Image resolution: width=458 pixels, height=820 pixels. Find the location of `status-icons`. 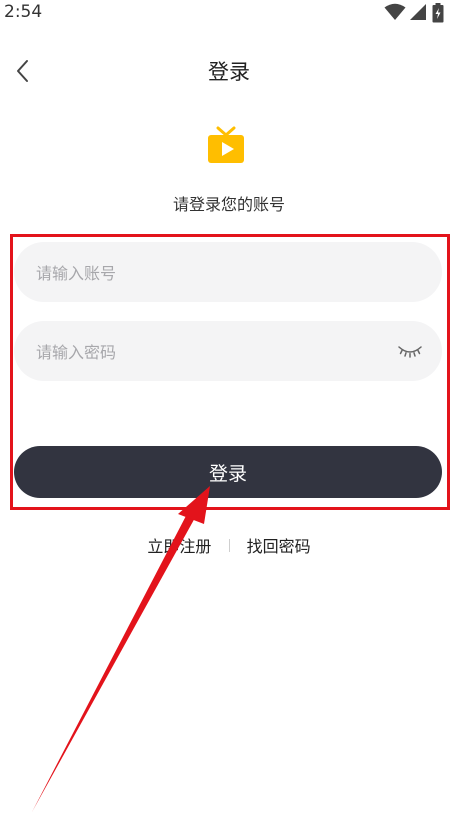

status-icons is located at coordinates (417, 13).